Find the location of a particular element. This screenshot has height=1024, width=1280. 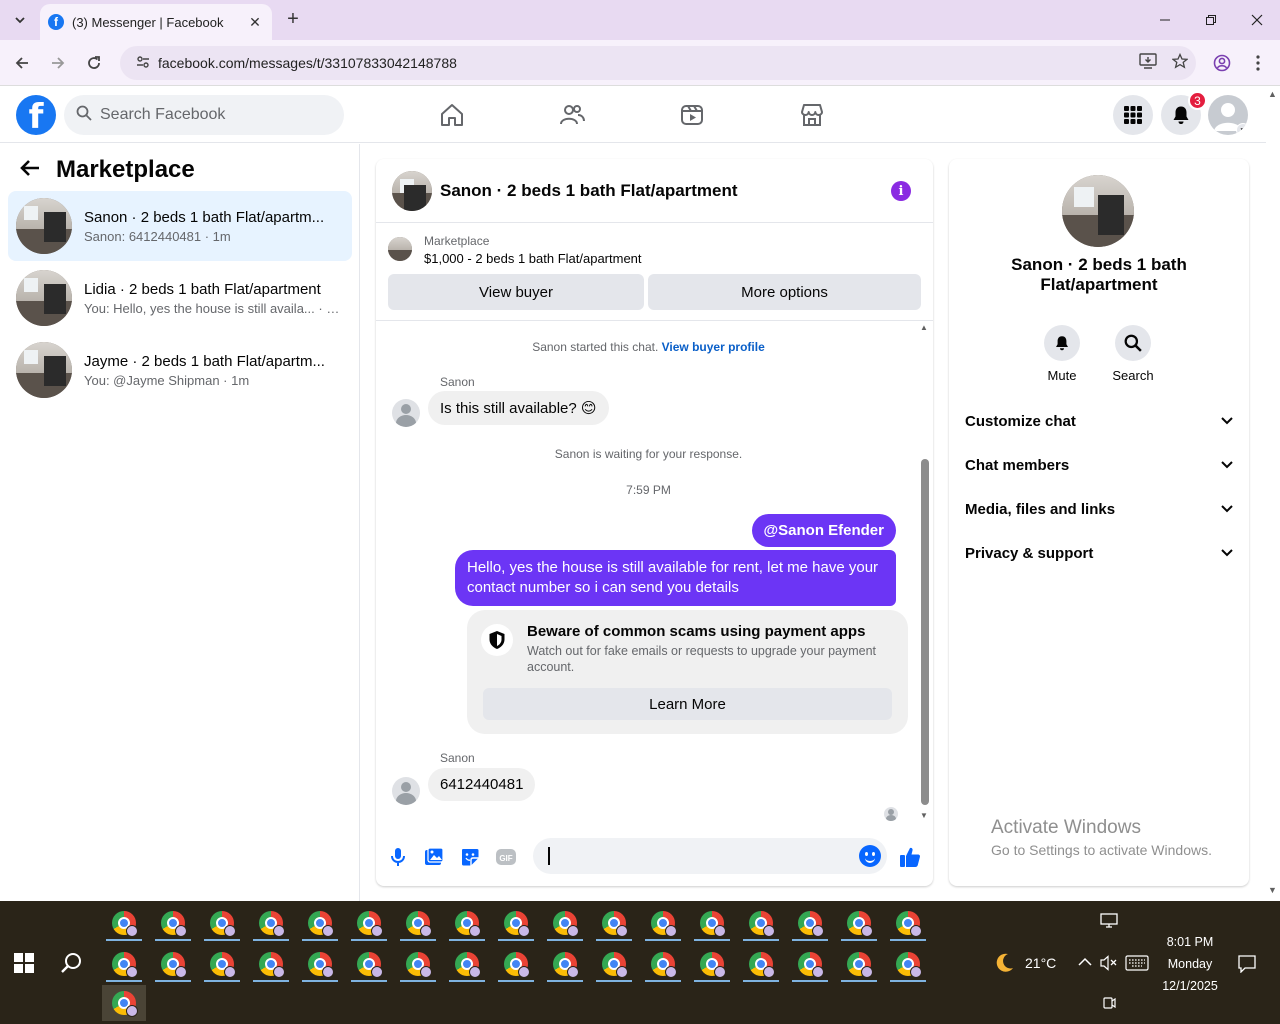

sticker-icon is located at coordinates (470, 857).